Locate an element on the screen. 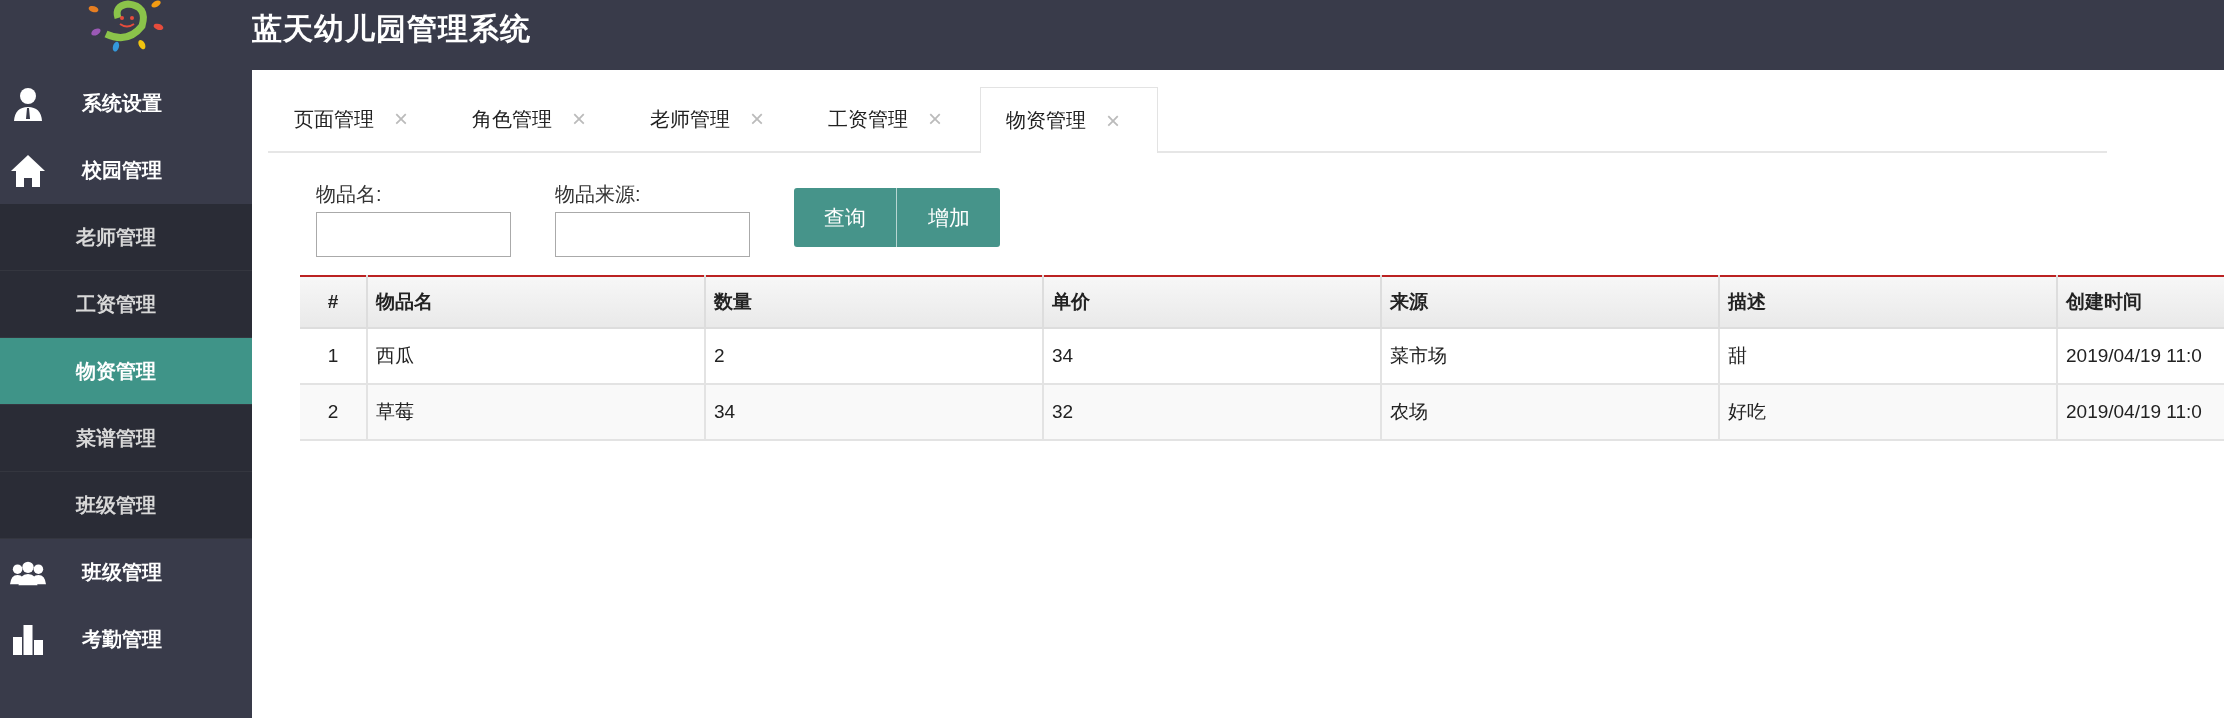 This screenshot has height=718, width=2224. tab-label: 老师管理 is located at coordinates (690, 119).